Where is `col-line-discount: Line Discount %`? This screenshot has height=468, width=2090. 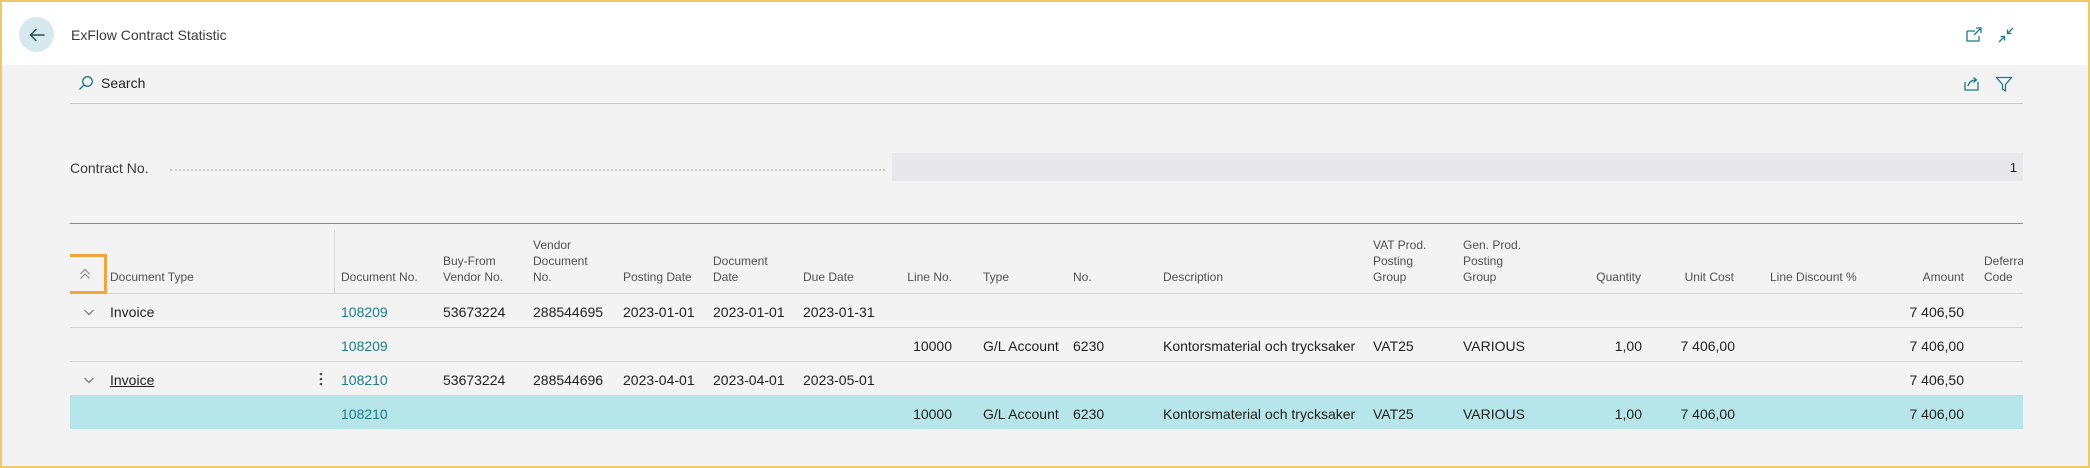 col-line-discount: Line Discount % is located at coordinates (1813, 277).